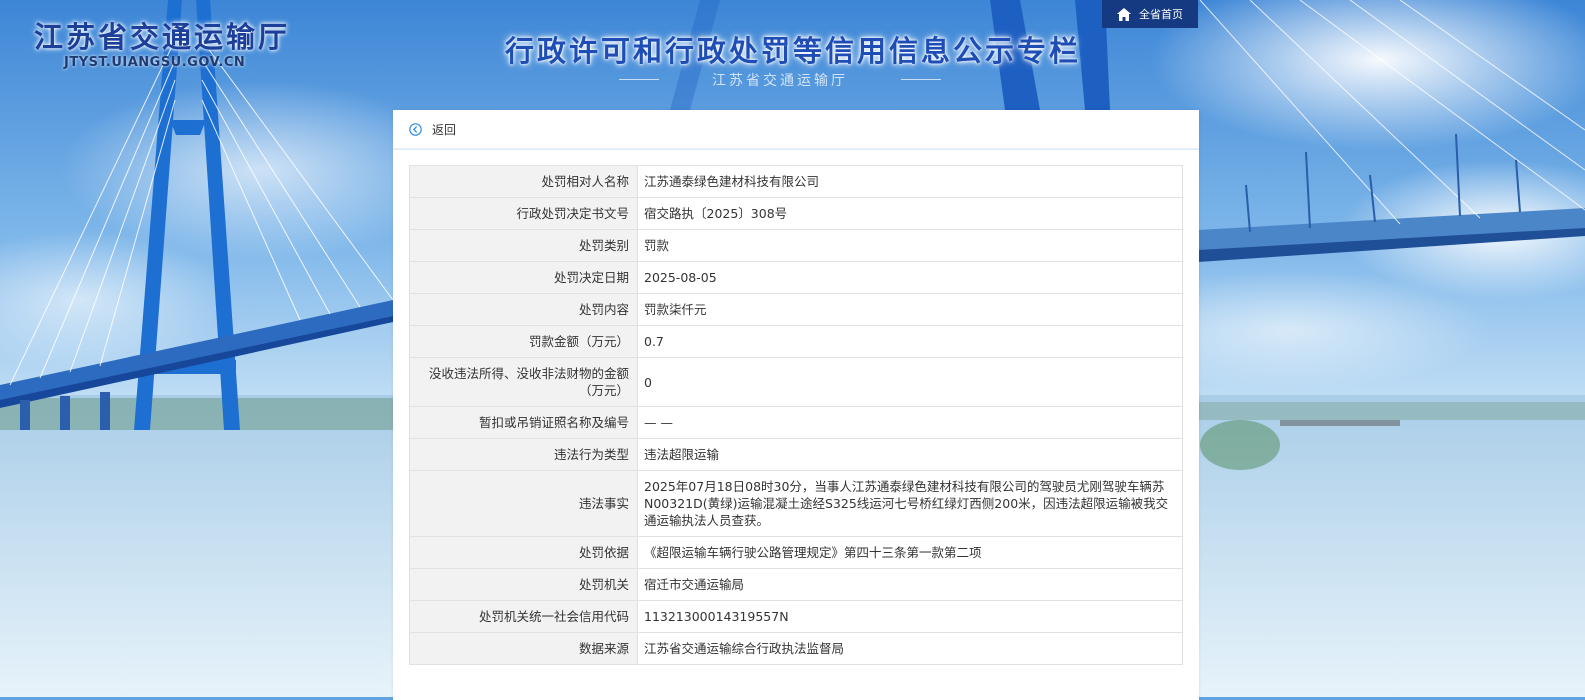 The width and height of the screenshot is (1585, 700). Describe the element at coordinates (793, 51) in the screenshot. I see `banner-title: 行政许可和行政处罚等信用信息公示专栏` at that location.